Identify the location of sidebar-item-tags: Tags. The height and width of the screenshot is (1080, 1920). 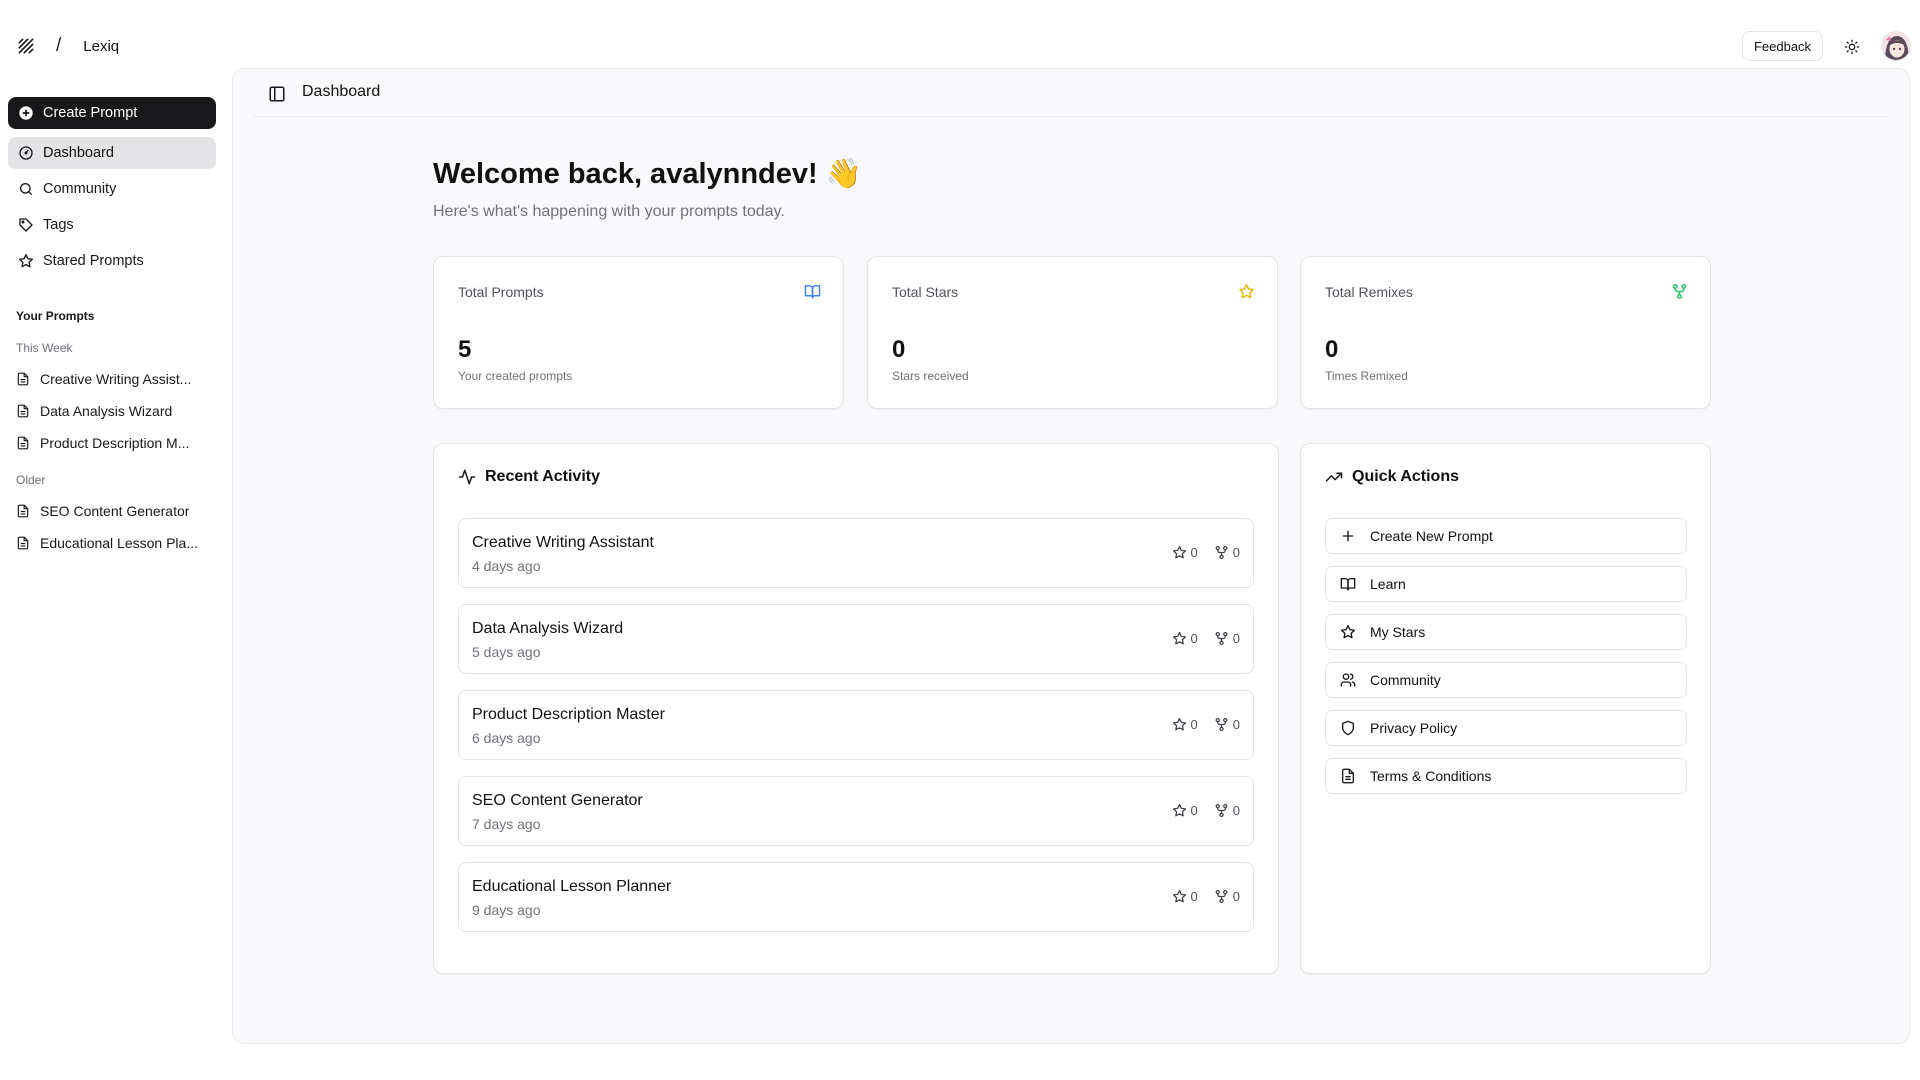
(112, 225).